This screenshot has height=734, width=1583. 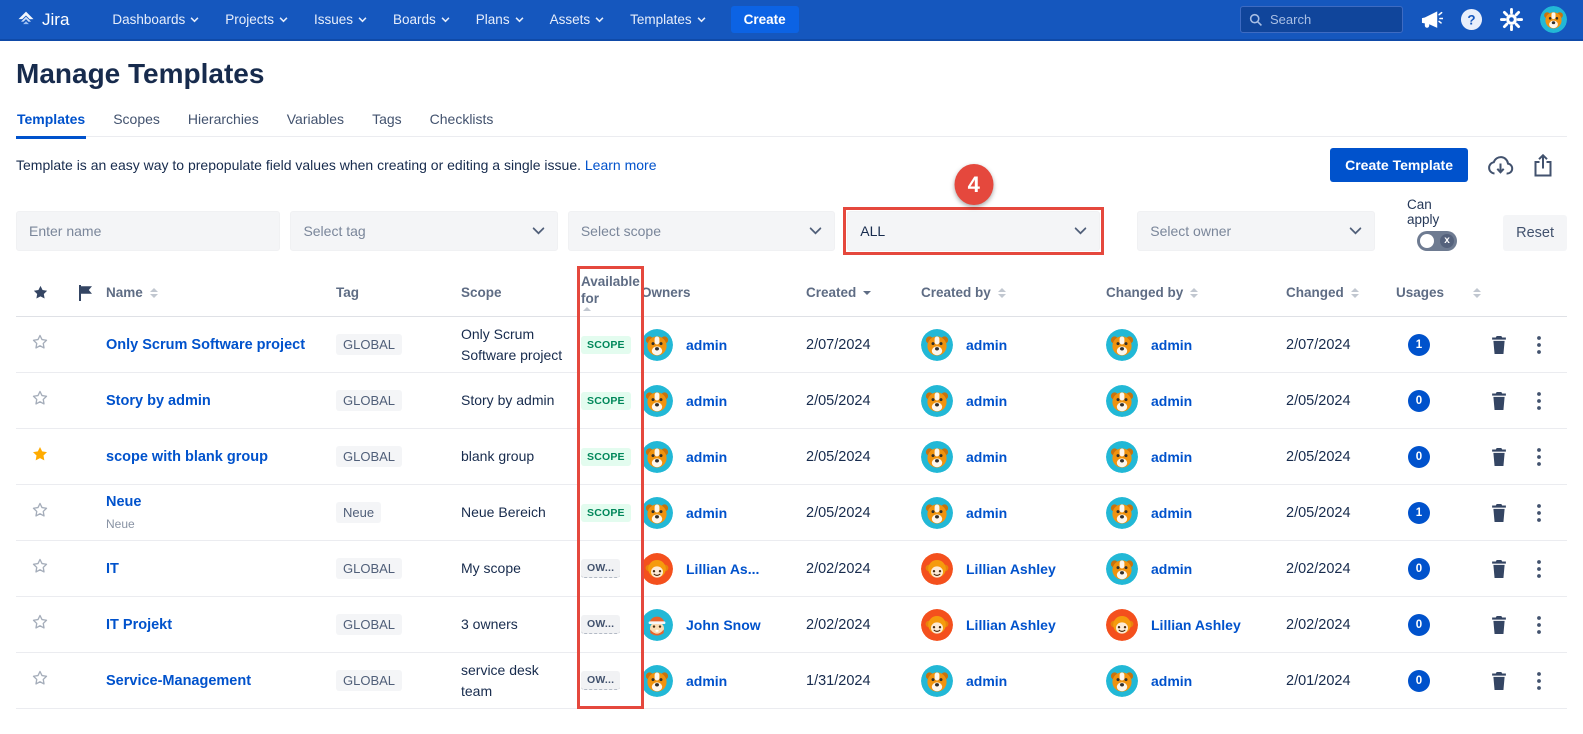 What do you see at coordinates (1439, 292) in the screenshot?
I see `column-header-usages: Usages` at bounding box center [1439, 292].